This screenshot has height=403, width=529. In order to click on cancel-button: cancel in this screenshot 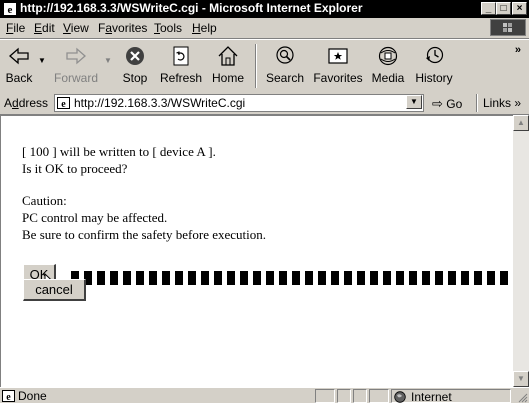, I will do `click(54, 290)`.